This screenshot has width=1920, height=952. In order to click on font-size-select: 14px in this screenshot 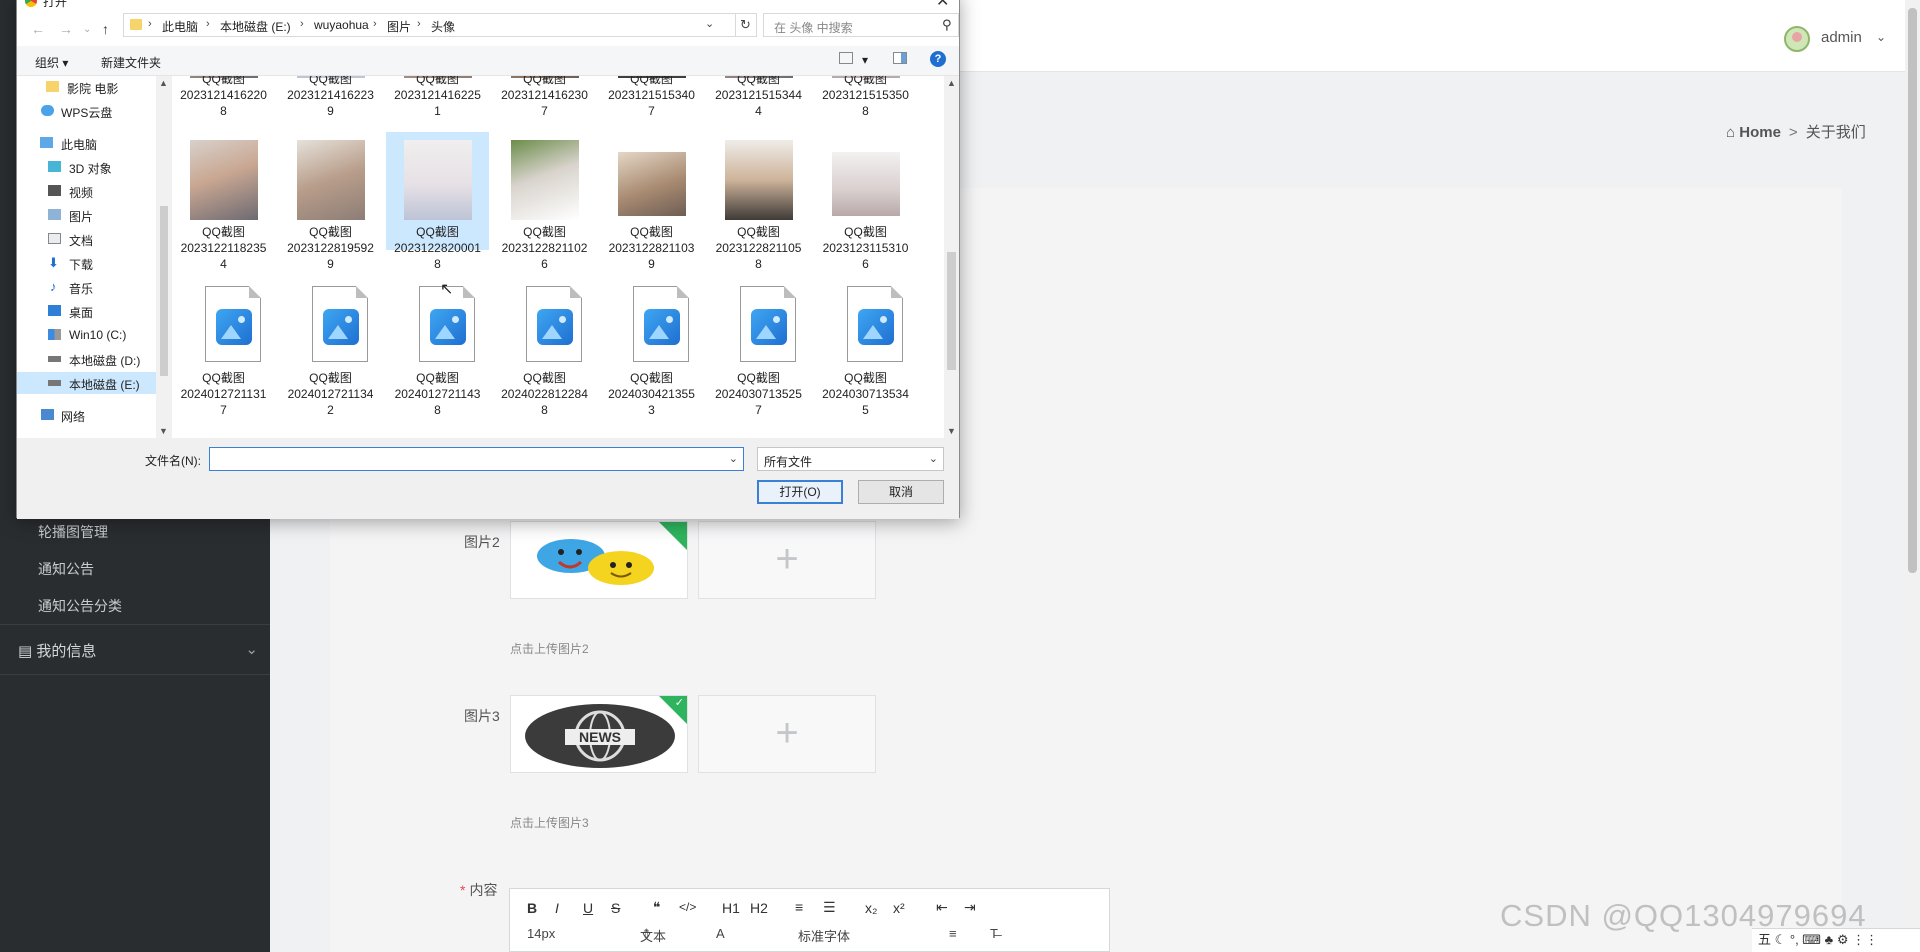, I will do `click(541, 933)`.